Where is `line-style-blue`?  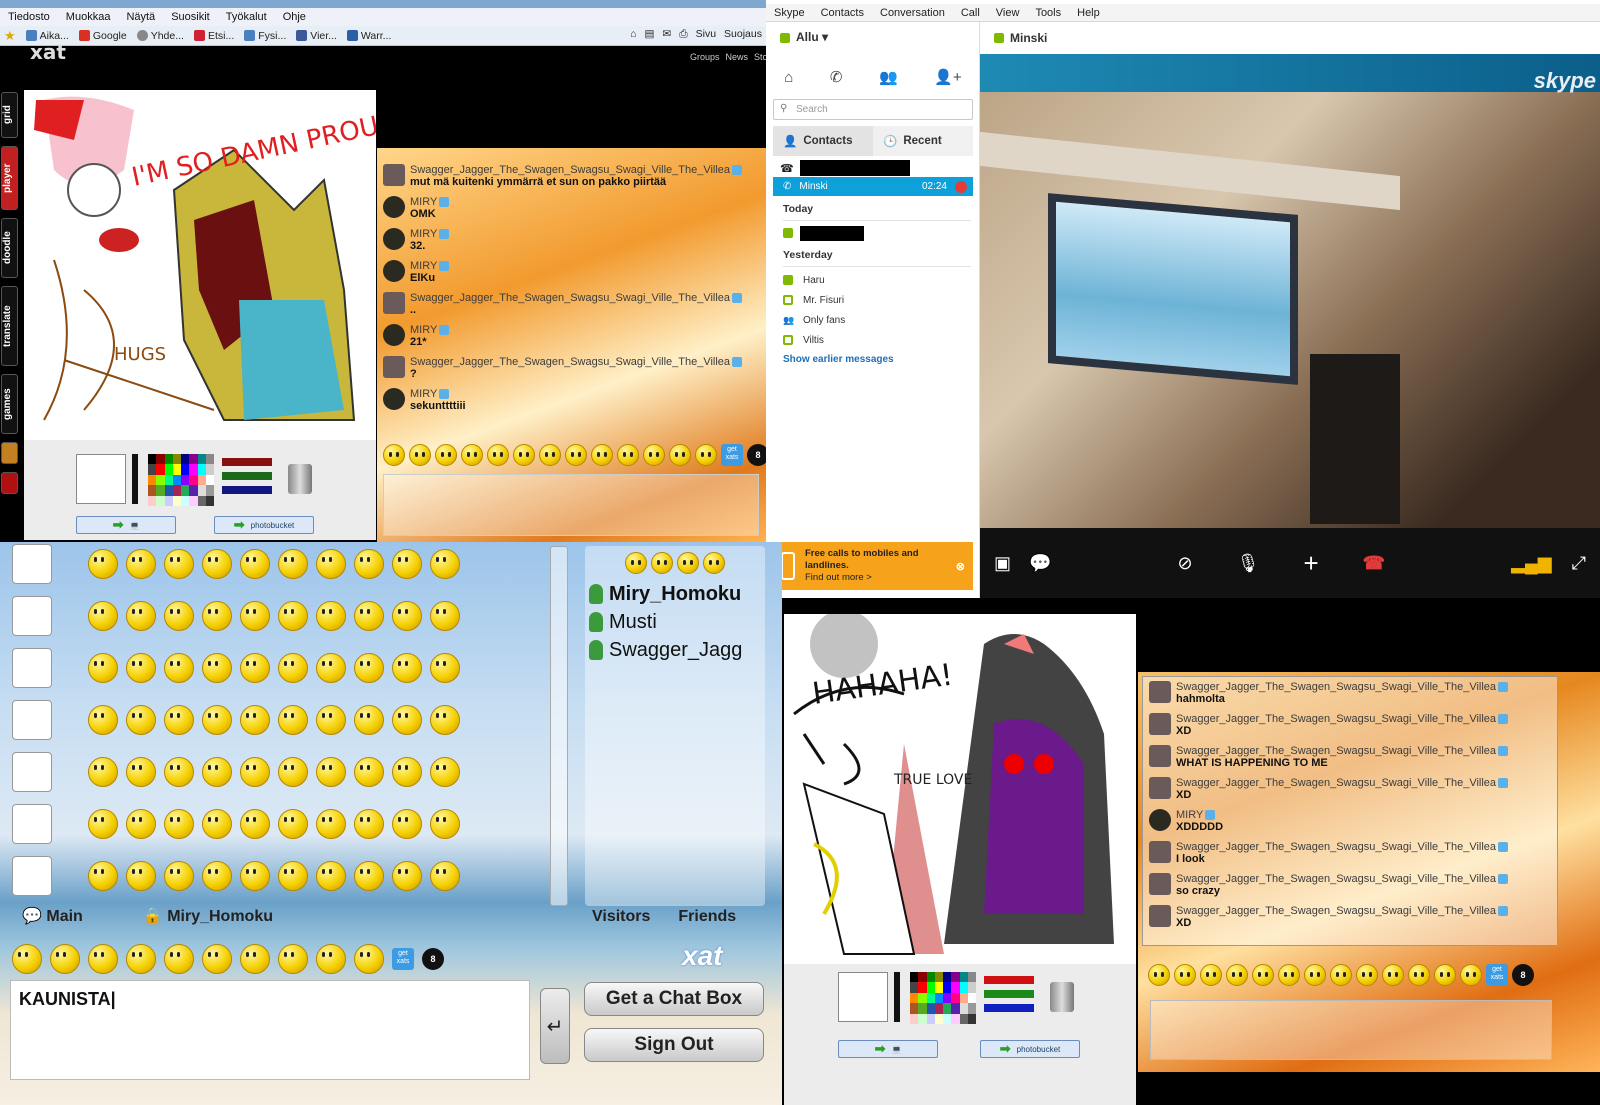 line-style-blue is located at coordinates (1009, 1008).